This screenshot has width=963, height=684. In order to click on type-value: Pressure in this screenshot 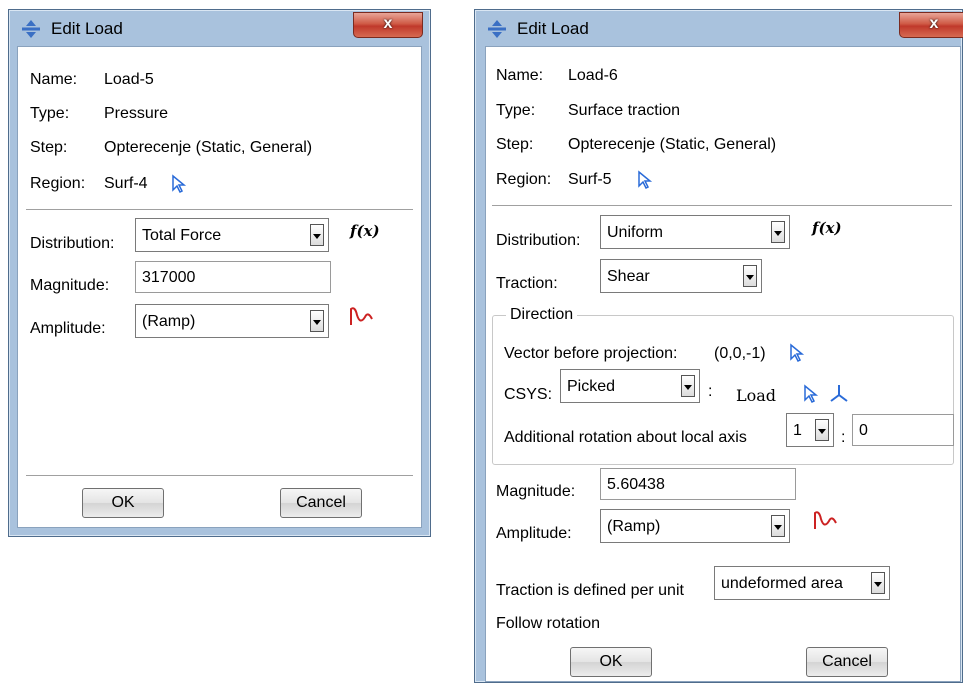, I will do `click(136, 113)`.